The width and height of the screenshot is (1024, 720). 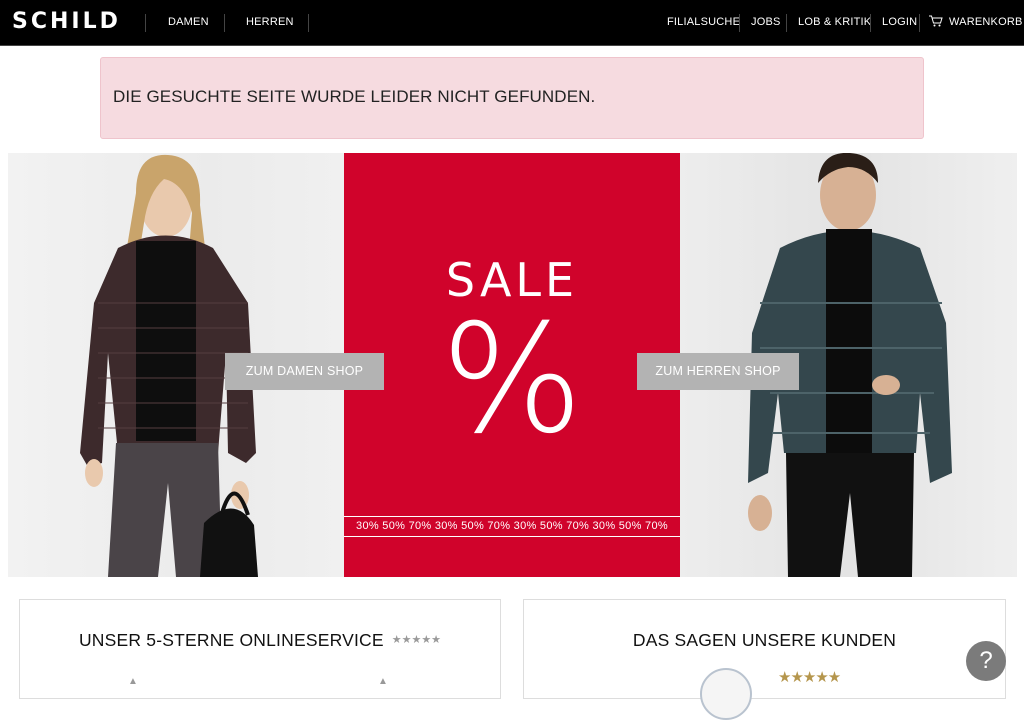 What do you see at coordinates (986, 22) in the screenshot?
I see `nav-item-warenkorb: WARENKORB` at bounding box center [986, 22].